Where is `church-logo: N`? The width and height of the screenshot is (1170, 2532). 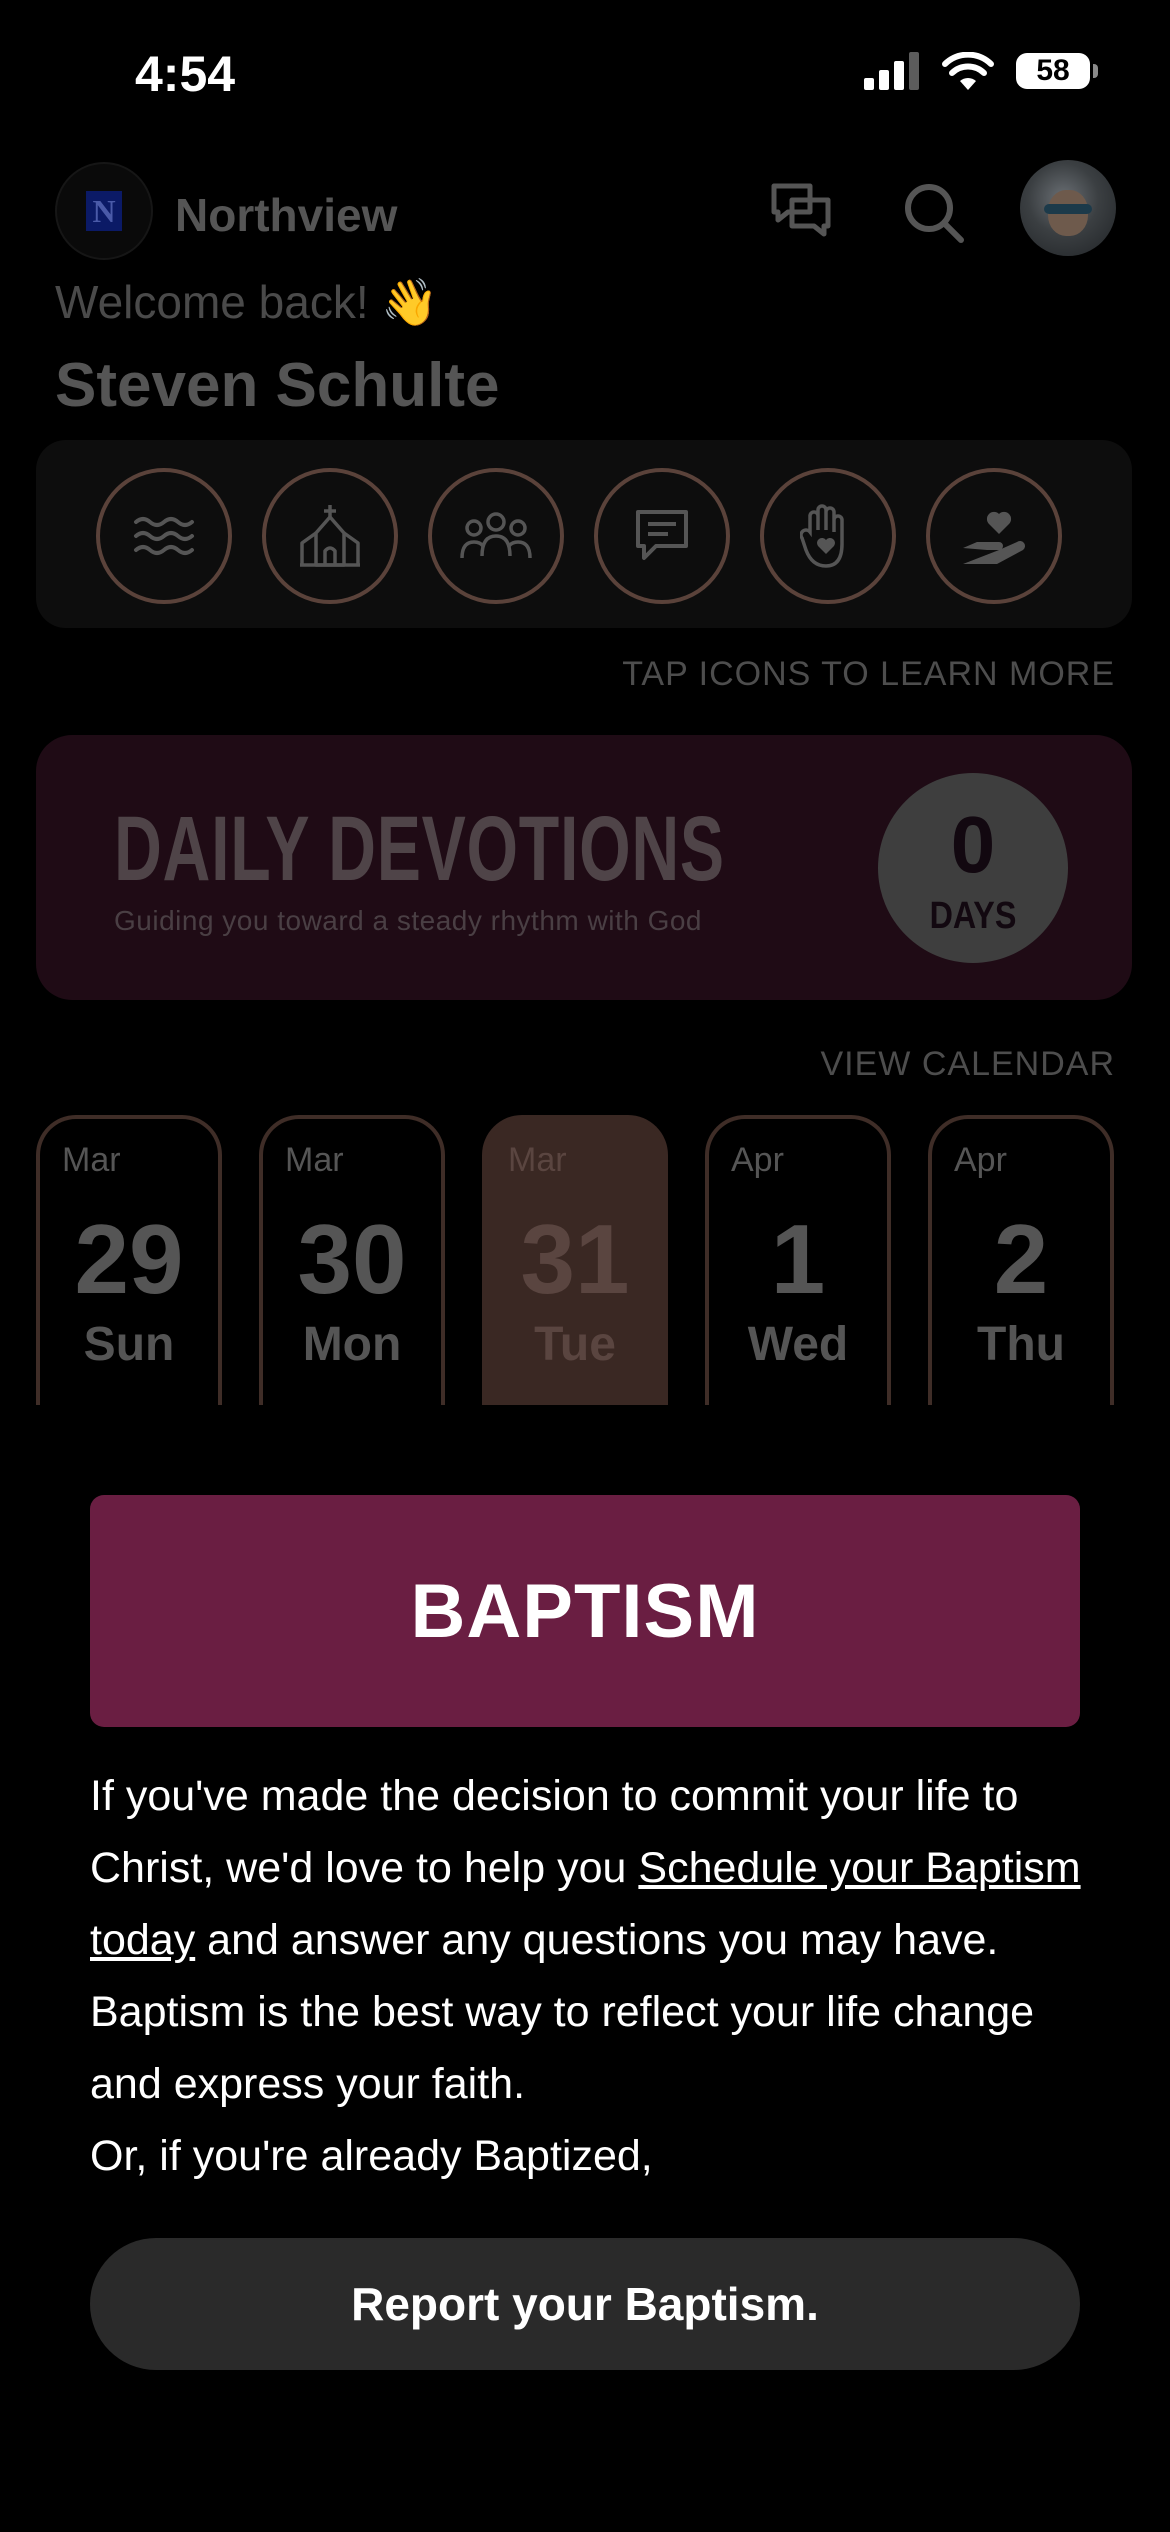
church-logo: N is located at coordinates (104, 211).